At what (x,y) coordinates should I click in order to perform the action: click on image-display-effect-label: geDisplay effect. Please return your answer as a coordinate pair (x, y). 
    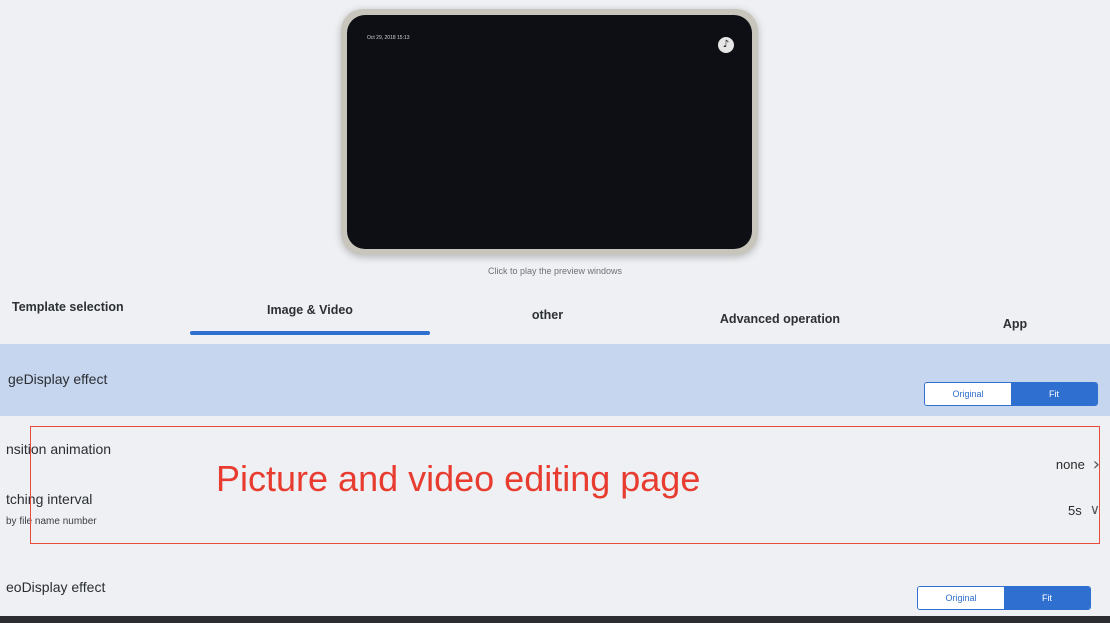
    Looking at the image, I should click on (58, 379).